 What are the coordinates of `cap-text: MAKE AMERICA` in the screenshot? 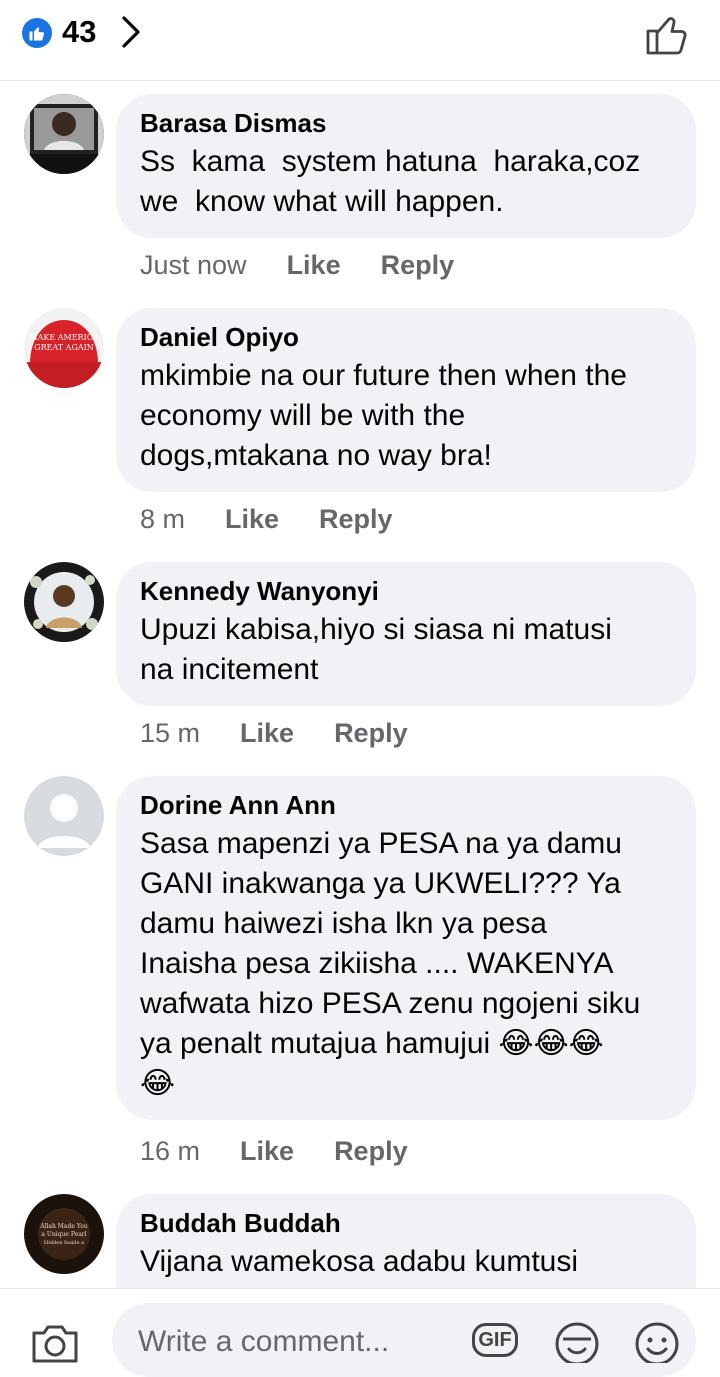 It's located at (63, 337).